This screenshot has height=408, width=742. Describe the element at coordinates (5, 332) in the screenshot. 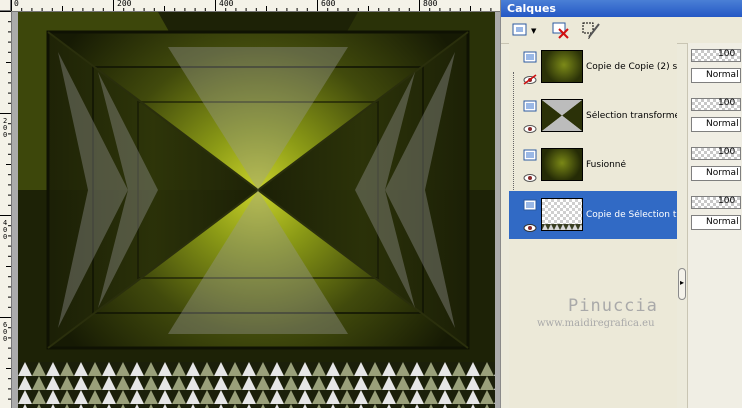

I see `ruler-left-label: 600` at that location.